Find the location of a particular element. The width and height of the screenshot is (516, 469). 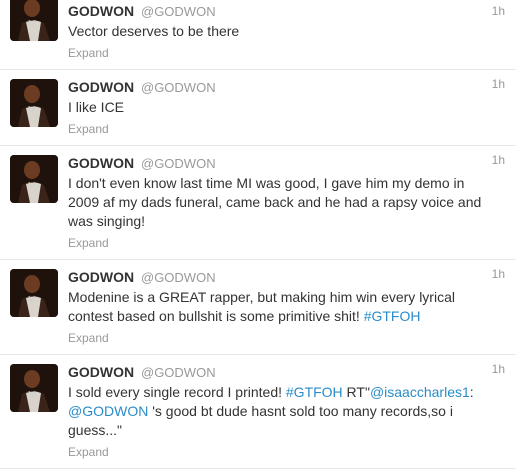

tweet-text-part: RT" is located at coordinates (356, 392).